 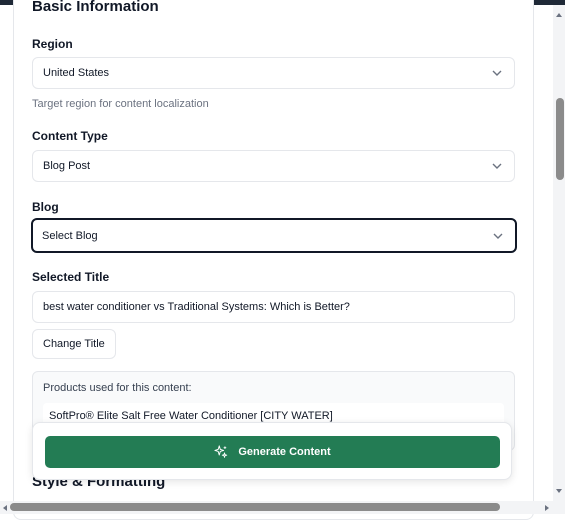 What do you see at coordinates (560, 139) in the screenshot?
I see `vertical-scrollbar-thumb` at bounding box center [560, 139].